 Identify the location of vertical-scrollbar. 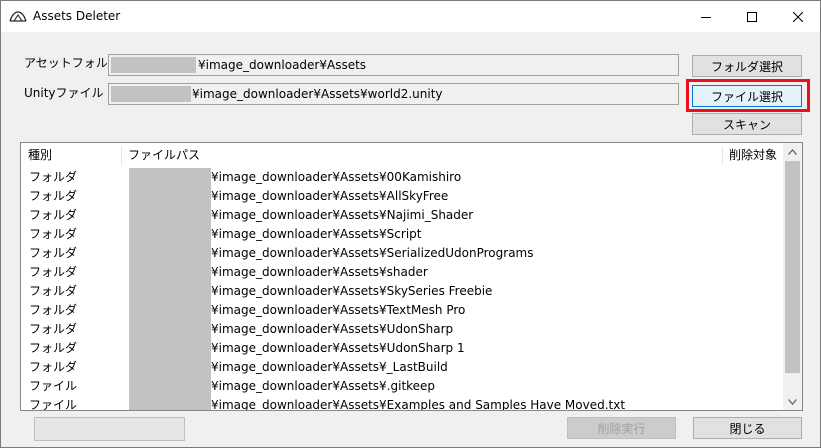
(792, 276).